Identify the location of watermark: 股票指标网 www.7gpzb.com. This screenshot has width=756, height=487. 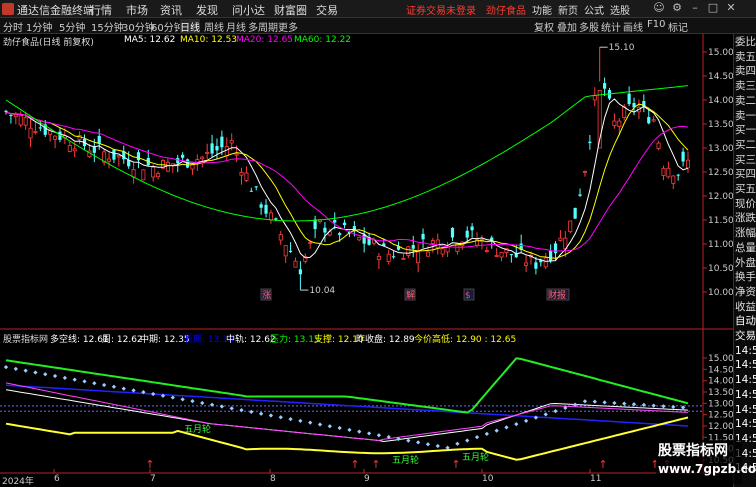
(706, 462).